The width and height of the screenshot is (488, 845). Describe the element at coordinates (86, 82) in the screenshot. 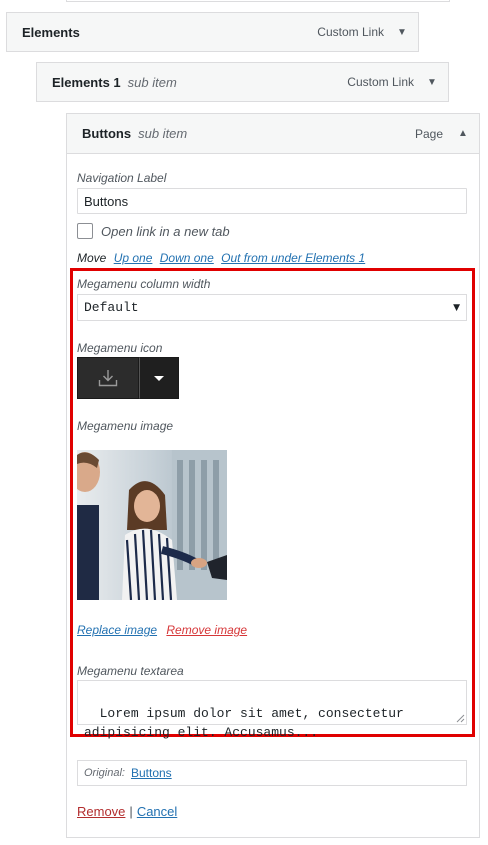

I see `menu-item-title: Elements 1` at that location.